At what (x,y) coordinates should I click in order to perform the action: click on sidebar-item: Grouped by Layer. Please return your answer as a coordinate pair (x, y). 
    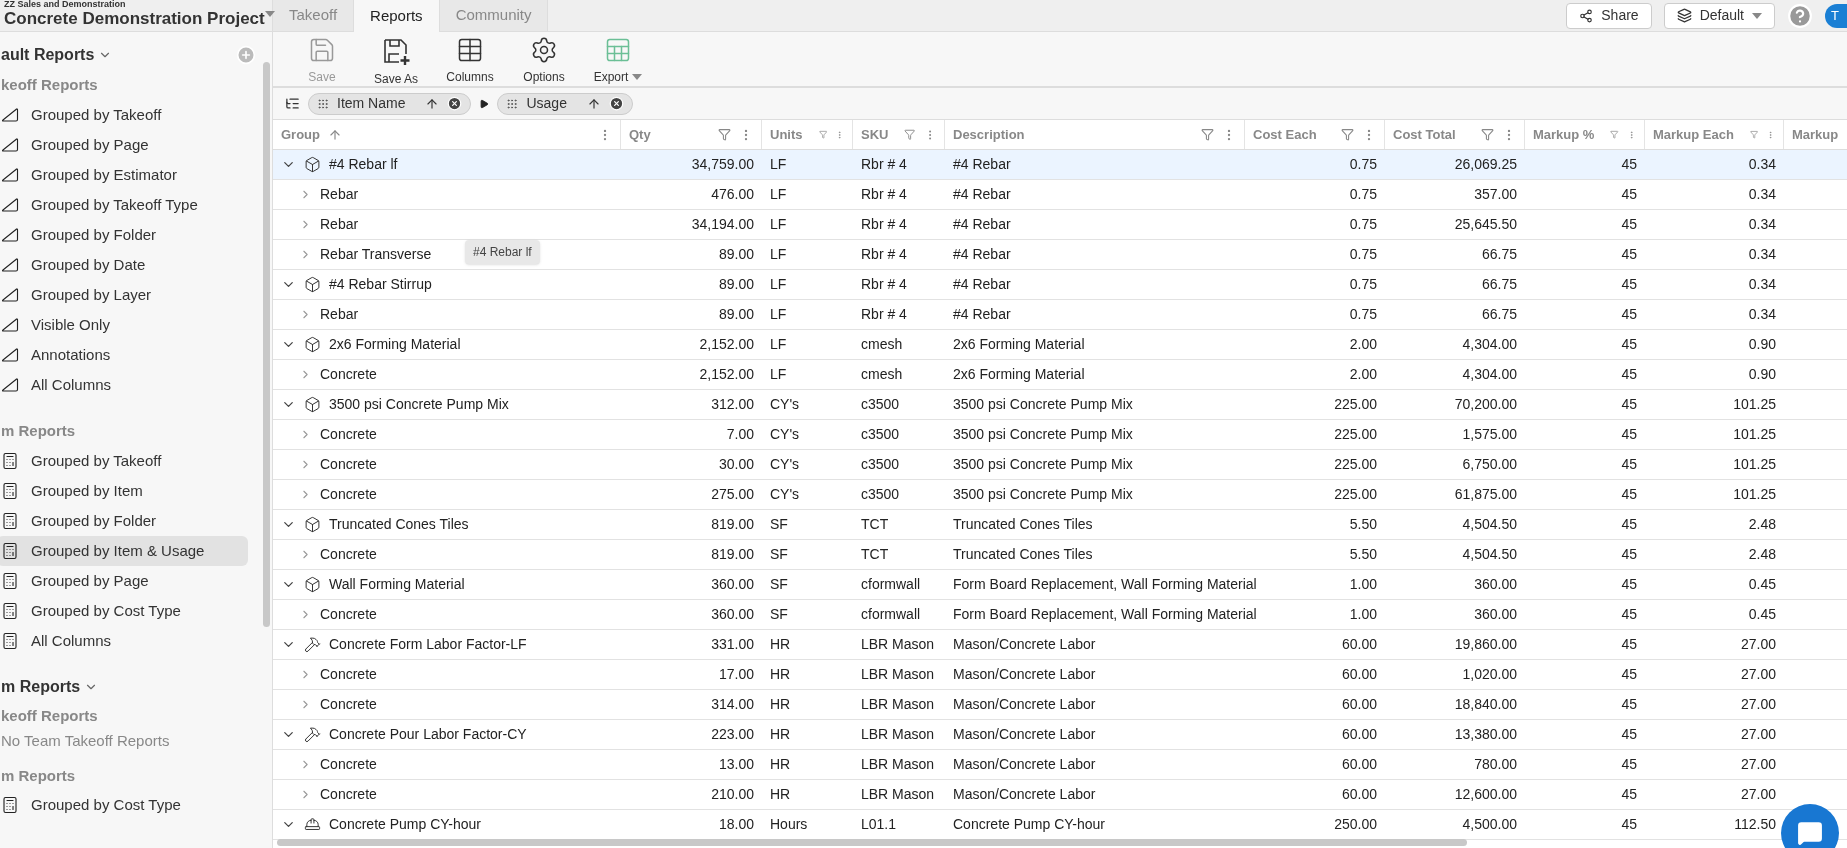
    Looking at the image, I should click on (124, 295).